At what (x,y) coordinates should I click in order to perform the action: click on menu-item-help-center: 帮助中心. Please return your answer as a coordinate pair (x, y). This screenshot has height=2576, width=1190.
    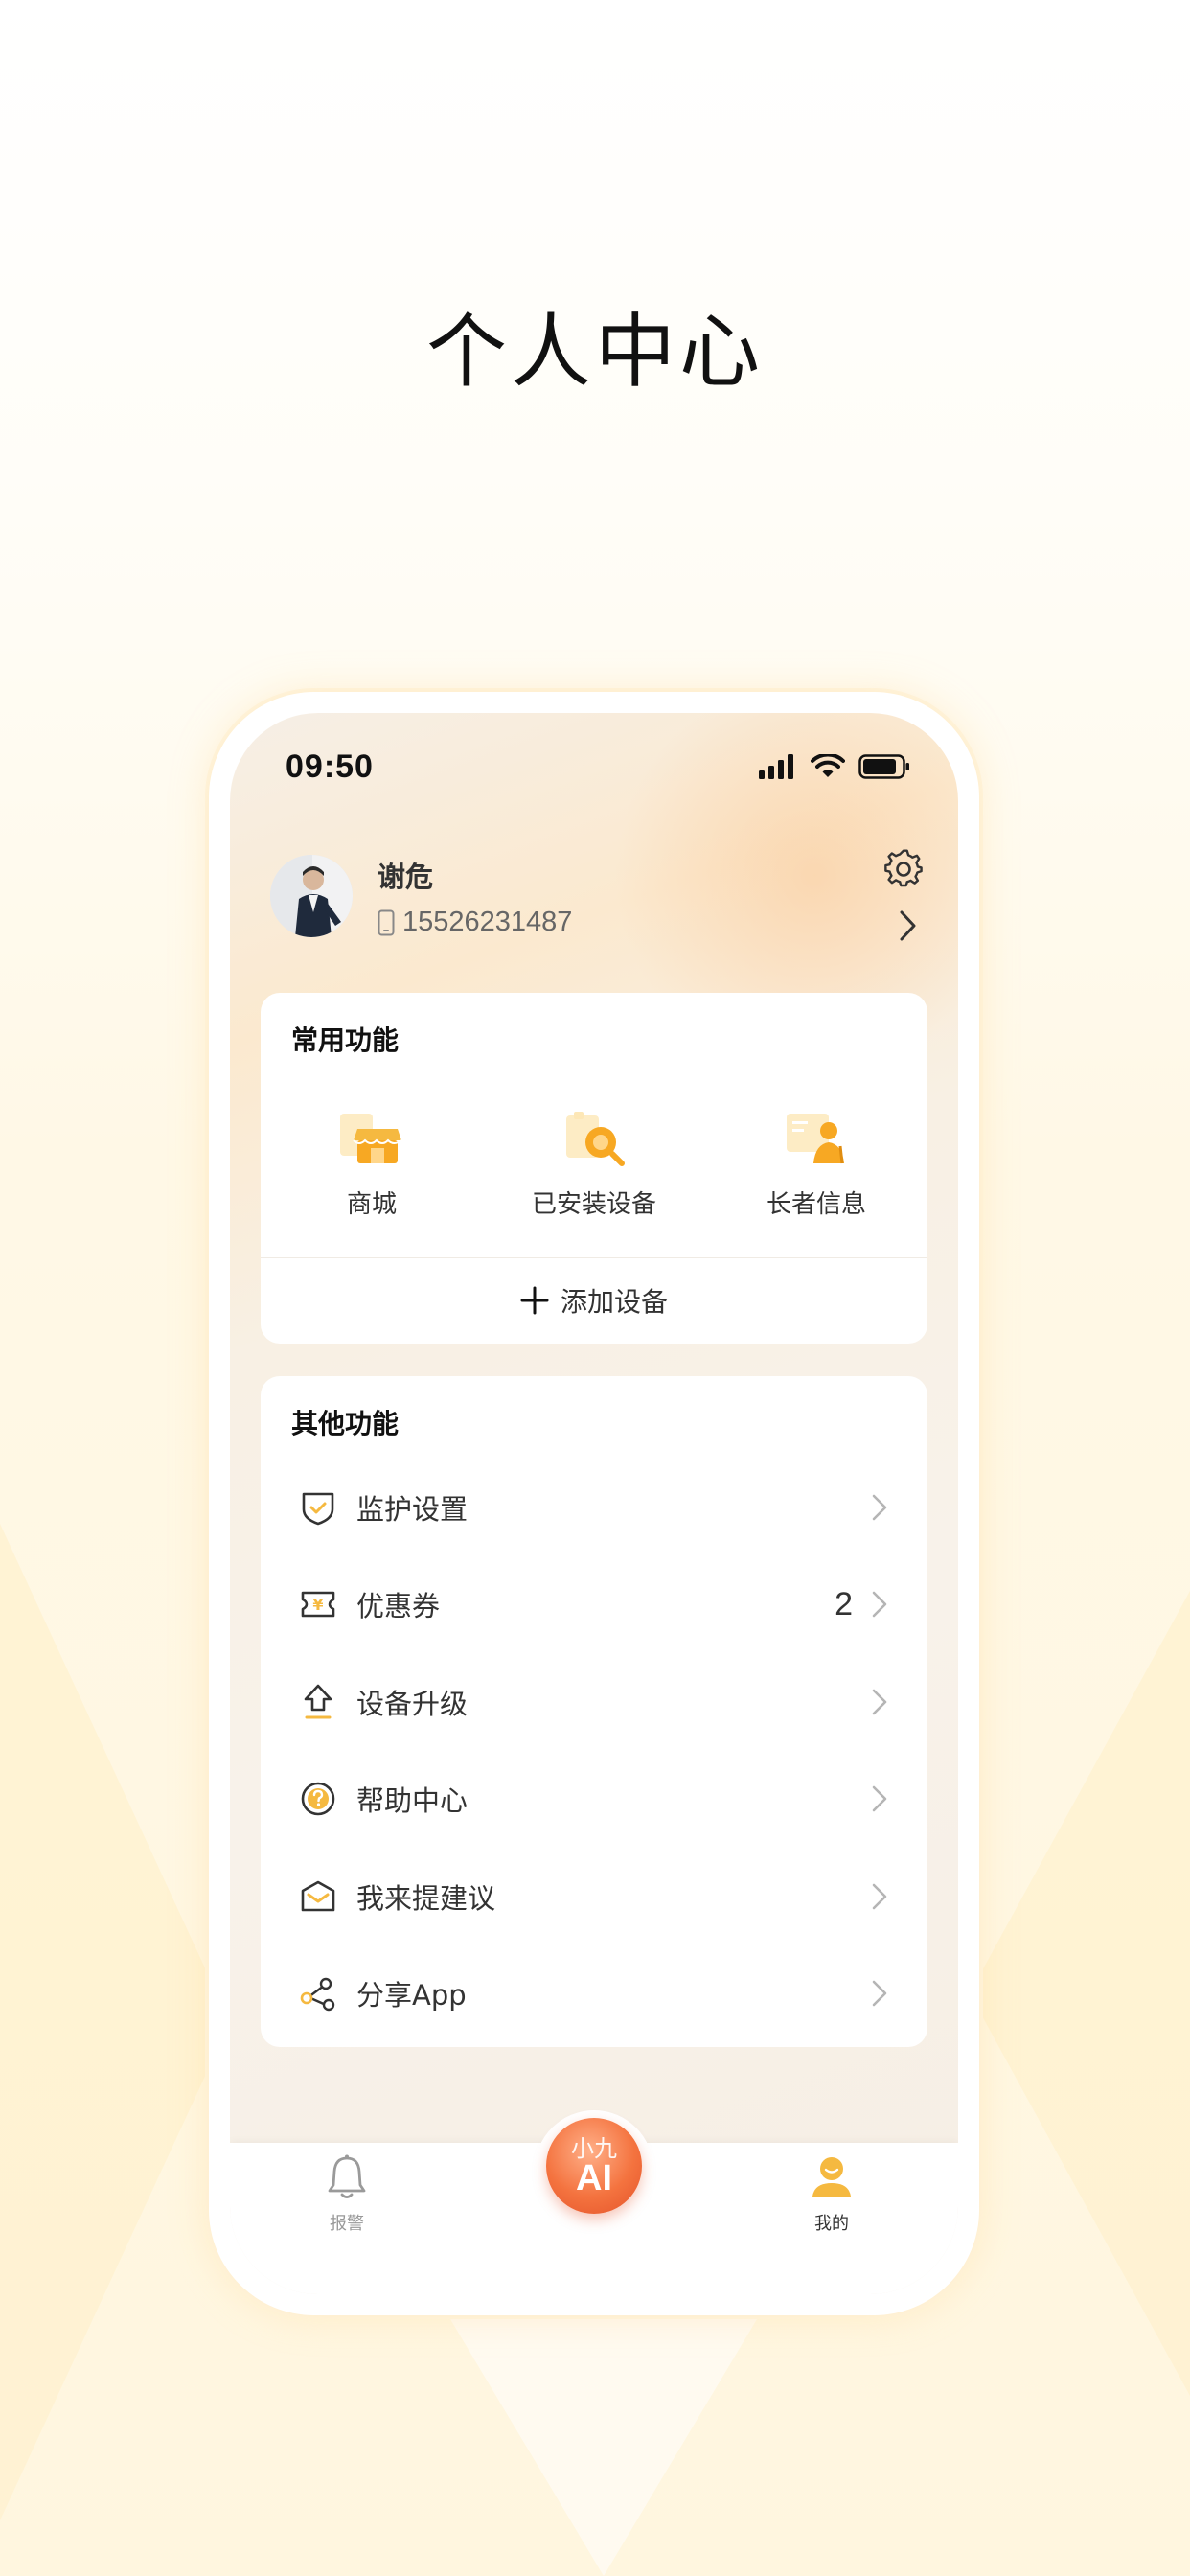
    Looking at the image, I should click on (594, 1800).